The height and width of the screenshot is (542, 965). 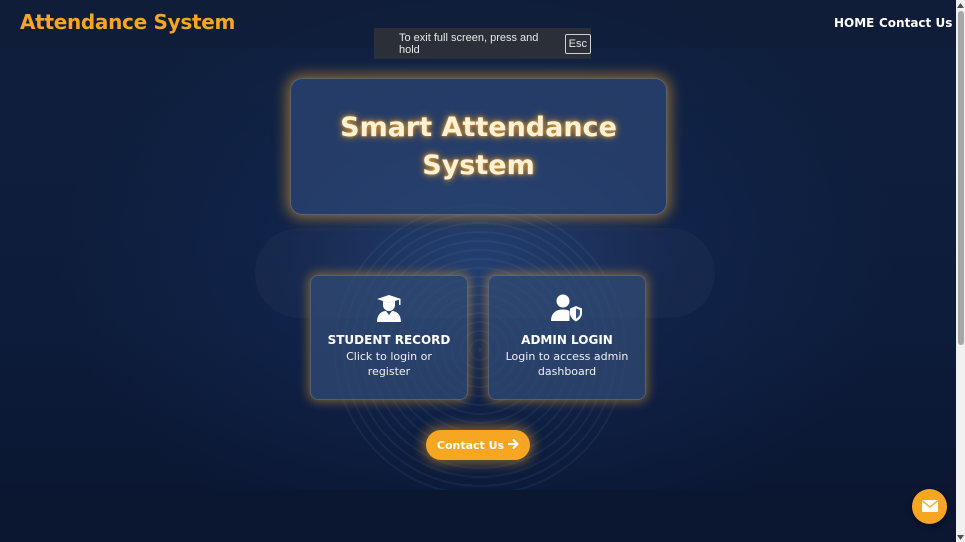 I want to click on contact-us-button: Contact Us, so click(x=478, y=445).